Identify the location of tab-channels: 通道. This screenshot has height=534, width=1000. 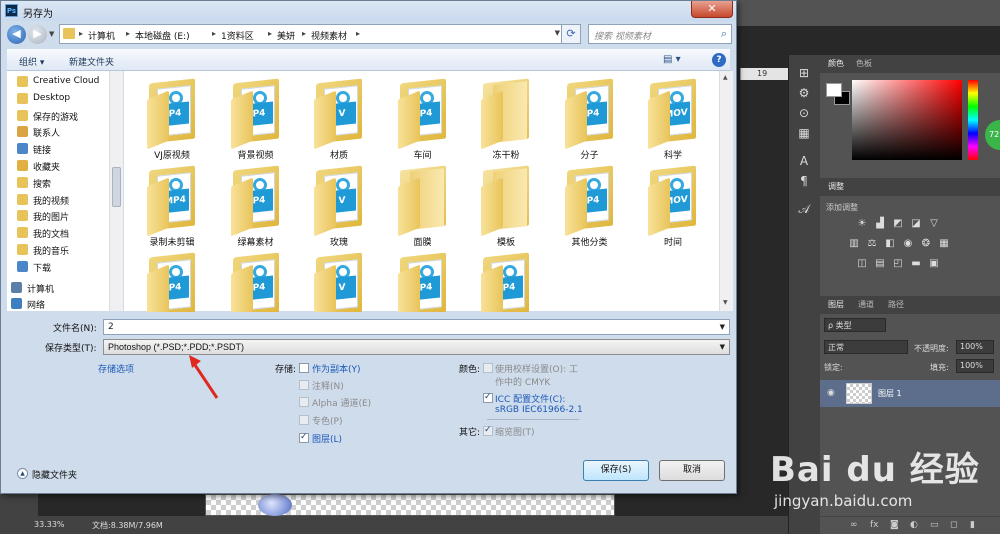
(866, 304).